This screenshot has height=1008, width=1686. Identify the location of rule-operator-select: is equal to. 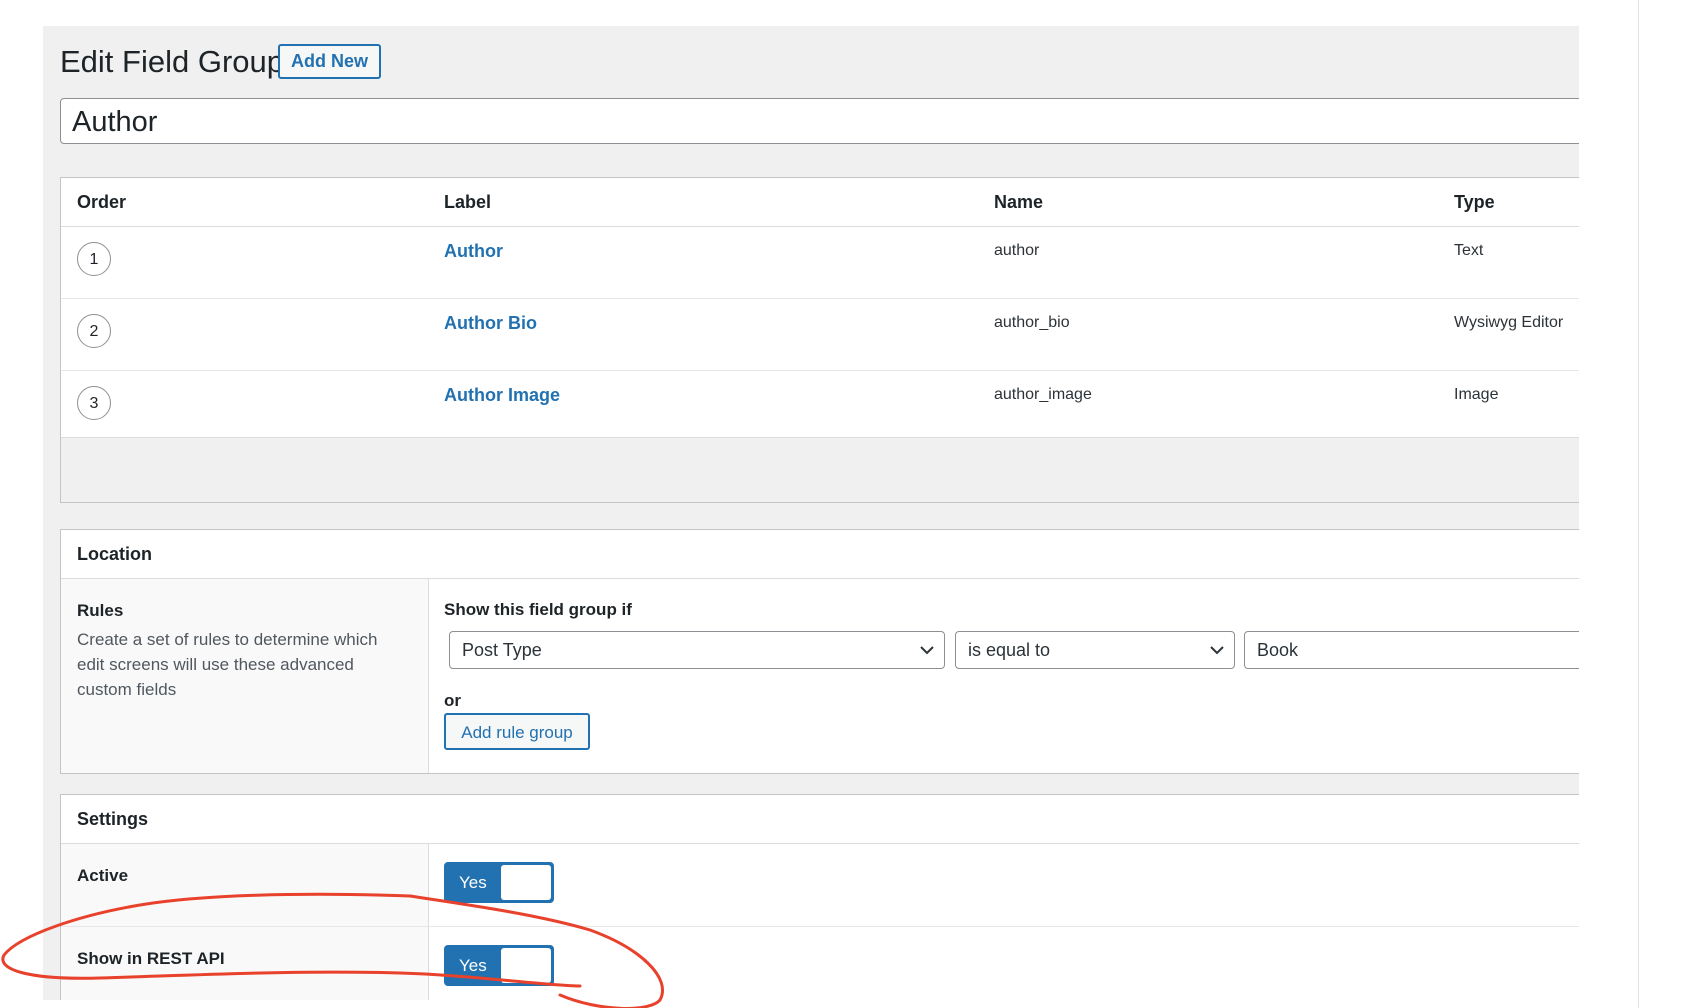
(1095, 650).